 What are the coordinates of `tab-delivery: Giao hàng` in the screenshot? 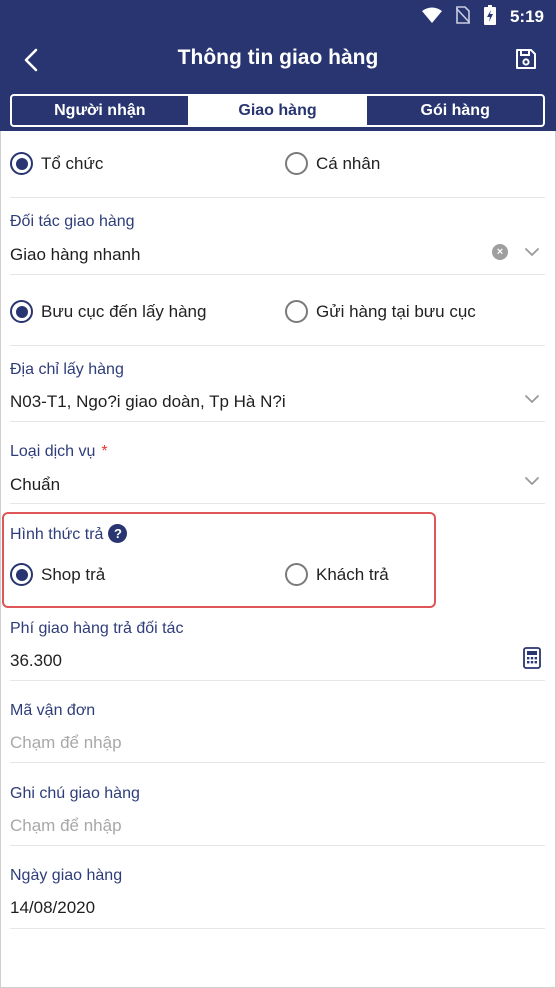 It's located at (276, 110).